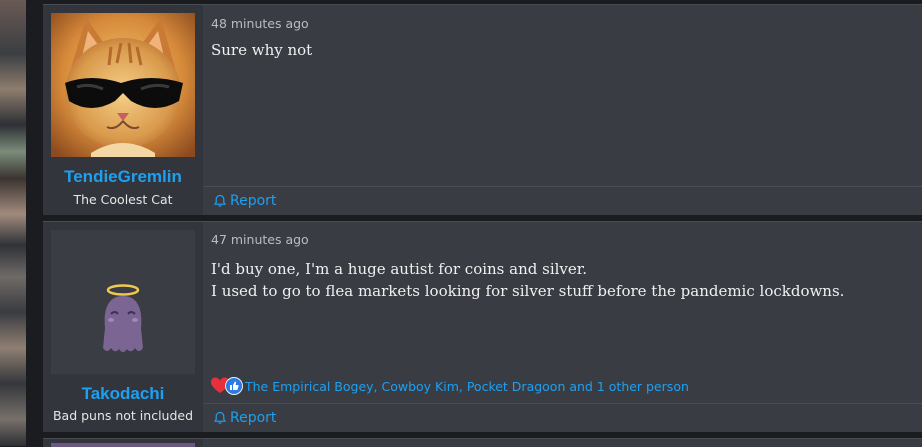 The height and width of the screenshot is (447, 922). I want to click on reaction-icons, so click(227, 386).